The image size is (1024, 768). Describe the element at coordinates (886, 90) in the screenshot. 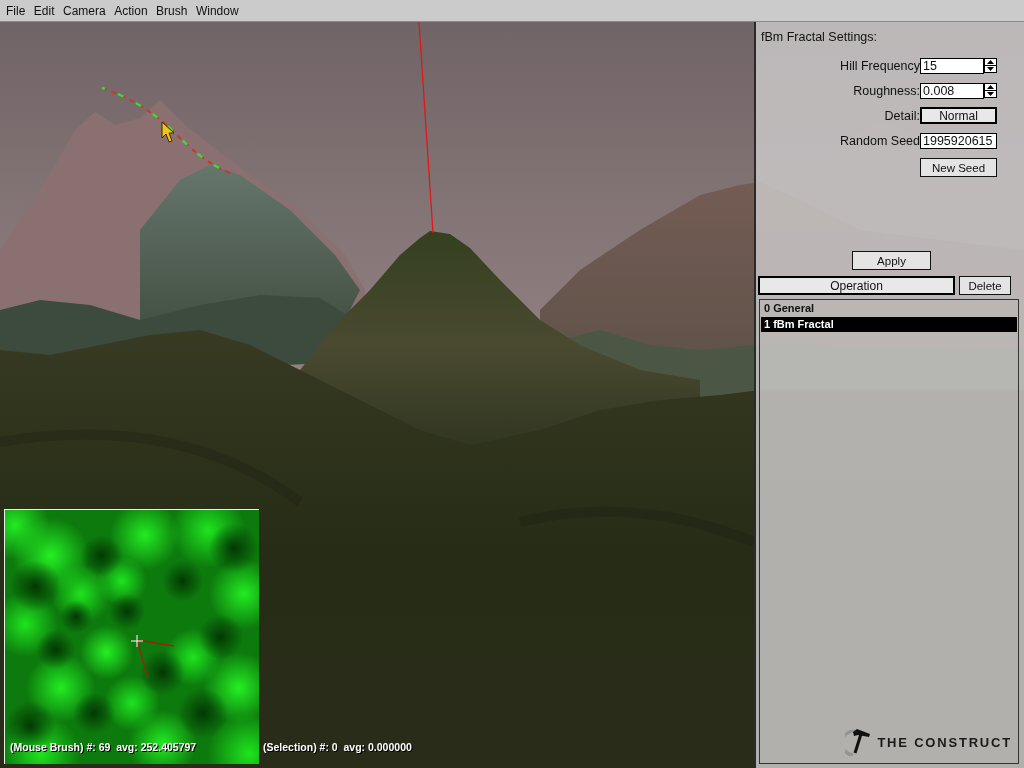

I see `field-label: Roughness:` at that location.